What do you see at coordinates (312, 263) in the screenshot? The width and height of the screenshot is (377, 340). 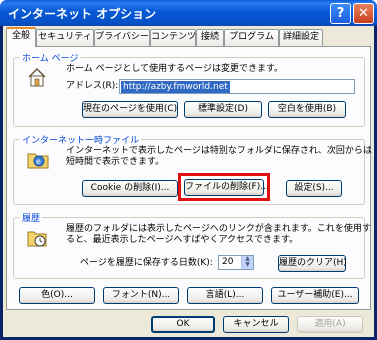 I see `clear-history-button: 履歴のクリア(H)` at bounding box center [312, 263].